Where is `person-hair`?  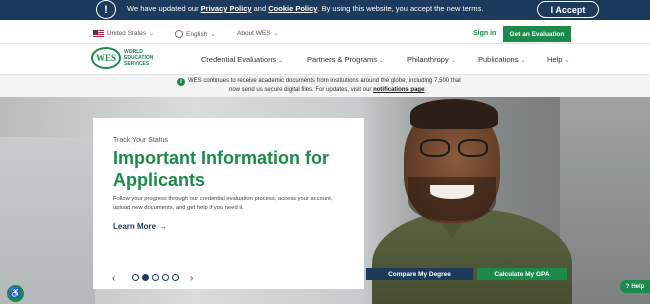
person-hair is located at coordinates (454, 114).